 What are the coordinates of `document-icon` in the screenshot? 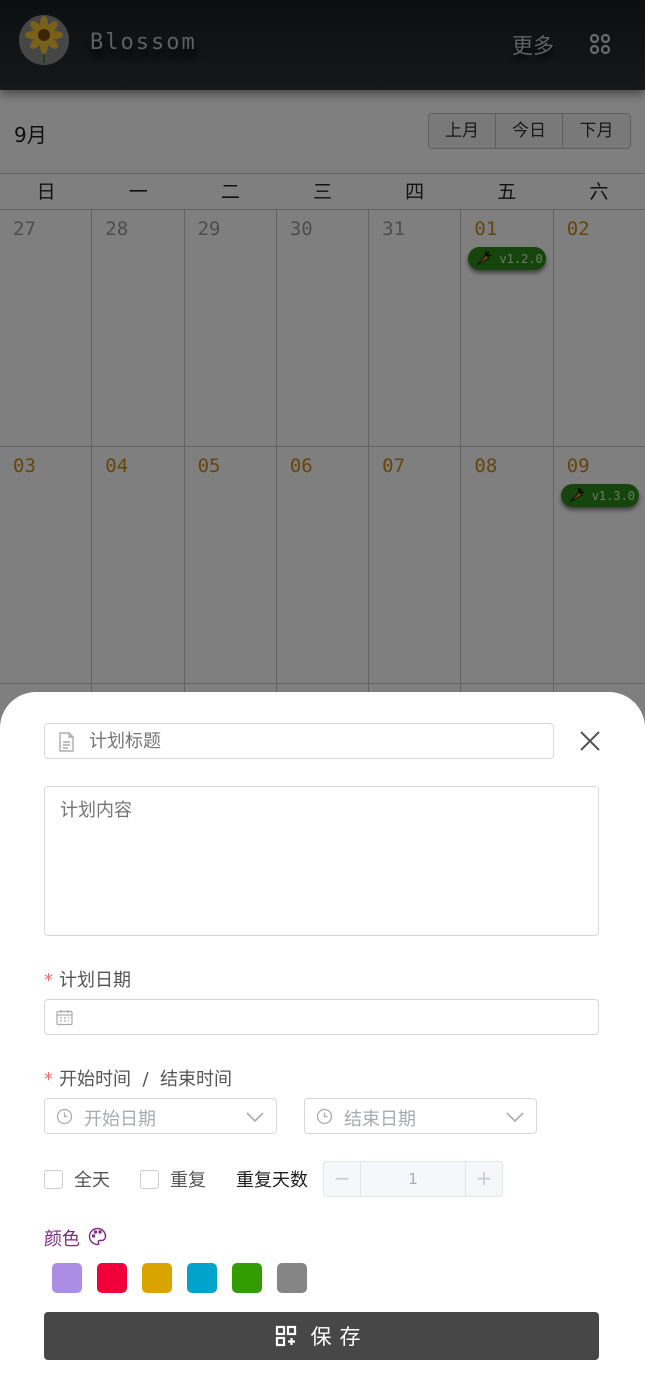 It's located at (66, 742).